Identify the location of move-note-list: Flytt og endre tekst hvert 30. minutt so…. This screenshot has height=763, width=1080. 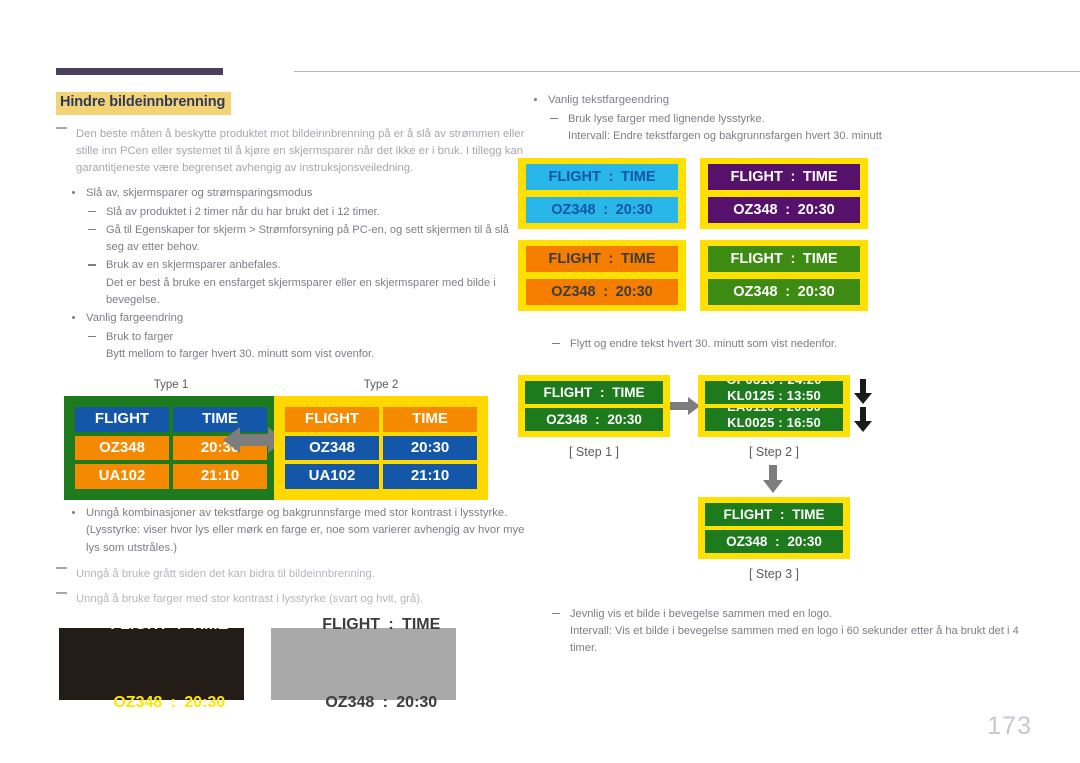
(773, 344).